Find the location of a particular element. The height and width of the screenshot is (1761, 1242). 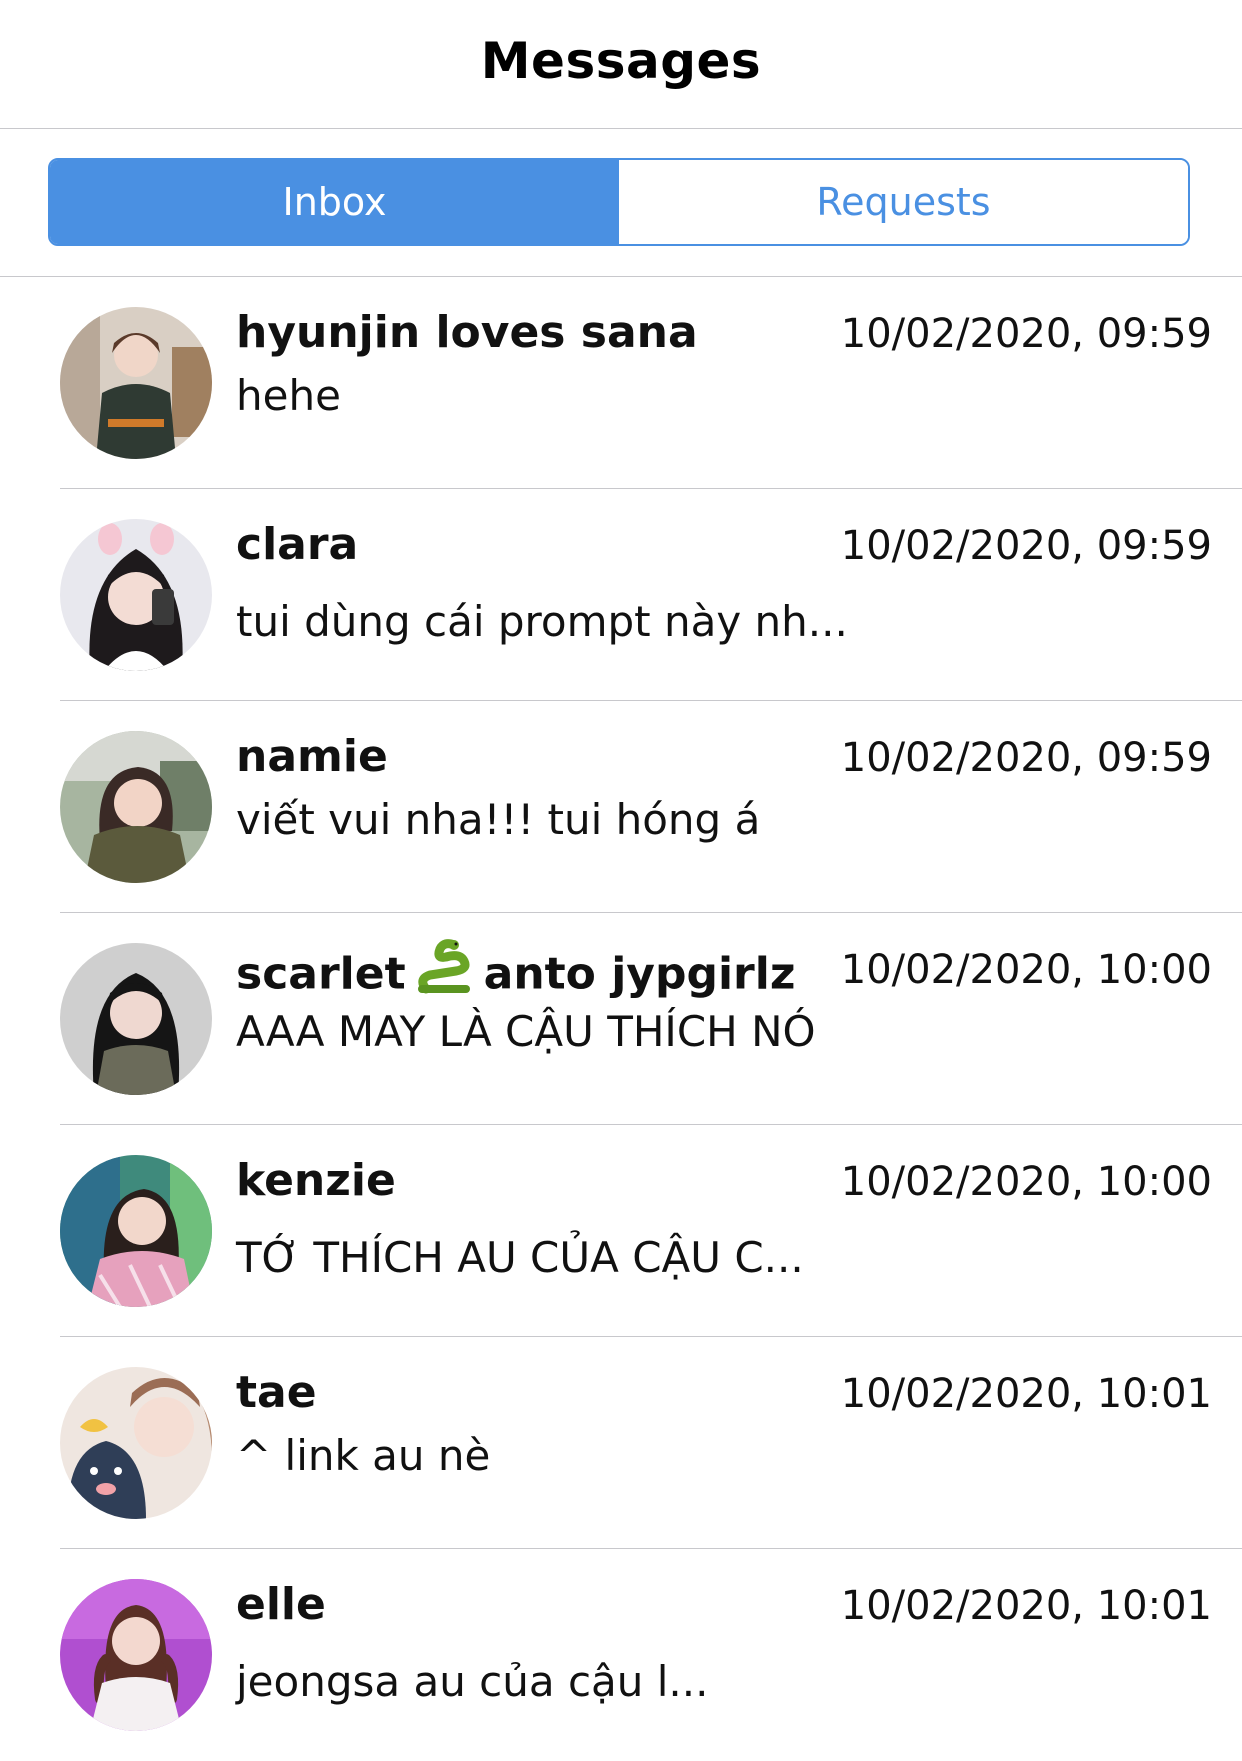

tab-requests: Requests is located at coordinates (903, 202).